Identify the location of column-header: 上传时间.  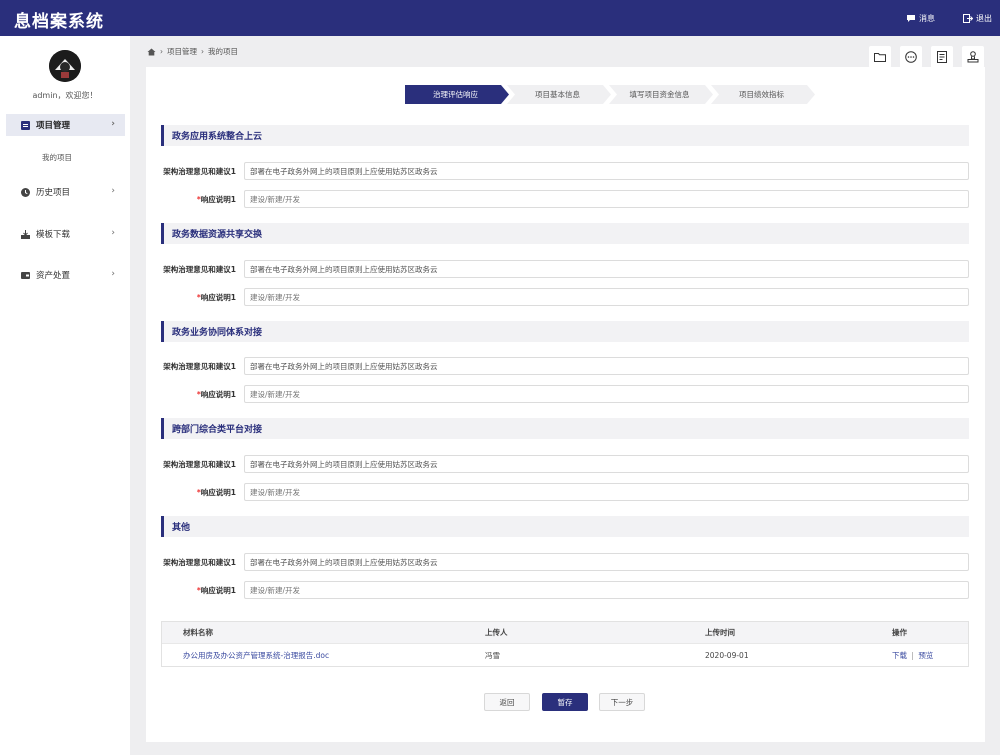
(720, 632).